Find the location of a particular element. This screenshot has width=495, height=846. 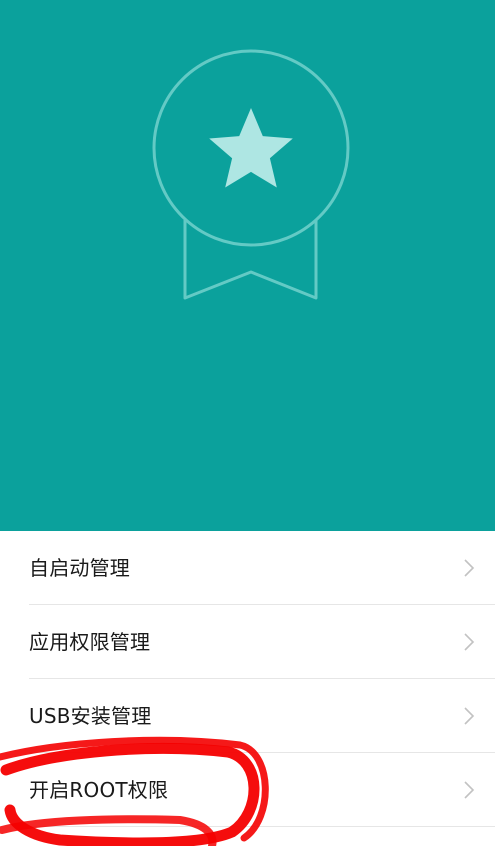

menu-item-usb-install: USB安装管理 is located at coordinates (247, 716).